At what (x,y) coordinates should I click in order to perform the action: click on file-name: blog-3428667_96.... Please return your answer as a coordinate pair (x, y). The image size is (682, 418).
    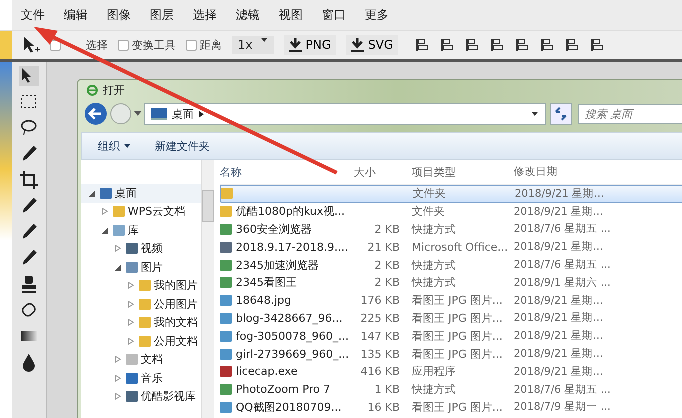
    Looking at the image, I should click on (289, 318).